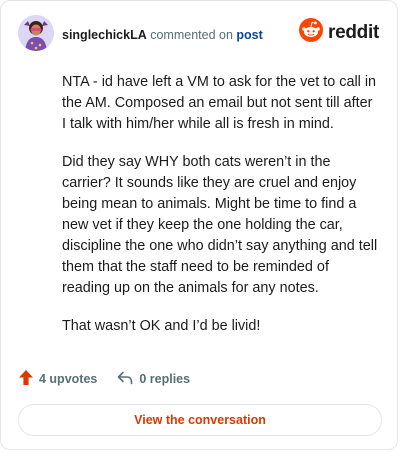  Describe the element at coordinates (36, 33) in the screenshot. I see `avatar` at that location.